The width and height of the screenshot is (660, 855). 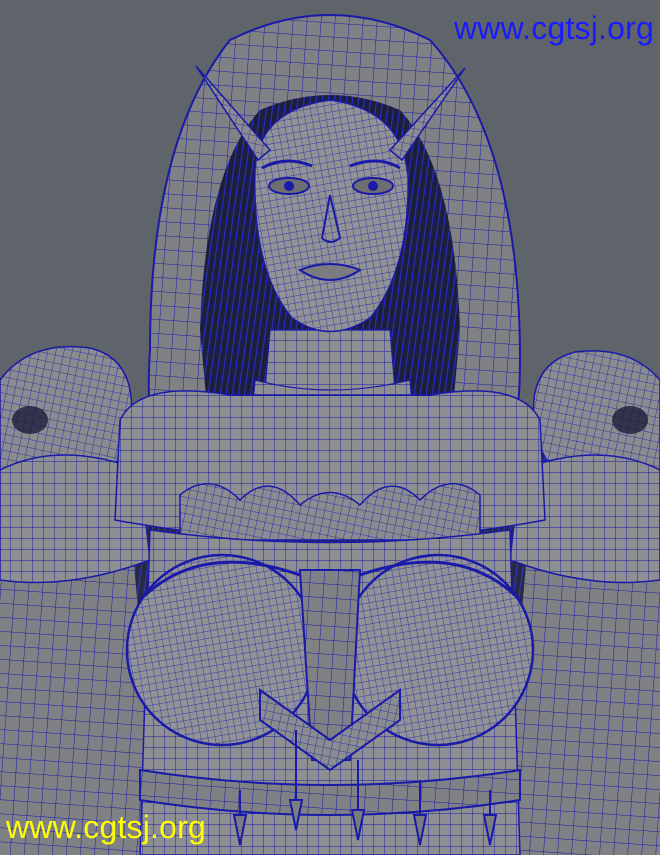 I want to click on watermark-top: www.cgtsj.org, so click(x=554, y=28).